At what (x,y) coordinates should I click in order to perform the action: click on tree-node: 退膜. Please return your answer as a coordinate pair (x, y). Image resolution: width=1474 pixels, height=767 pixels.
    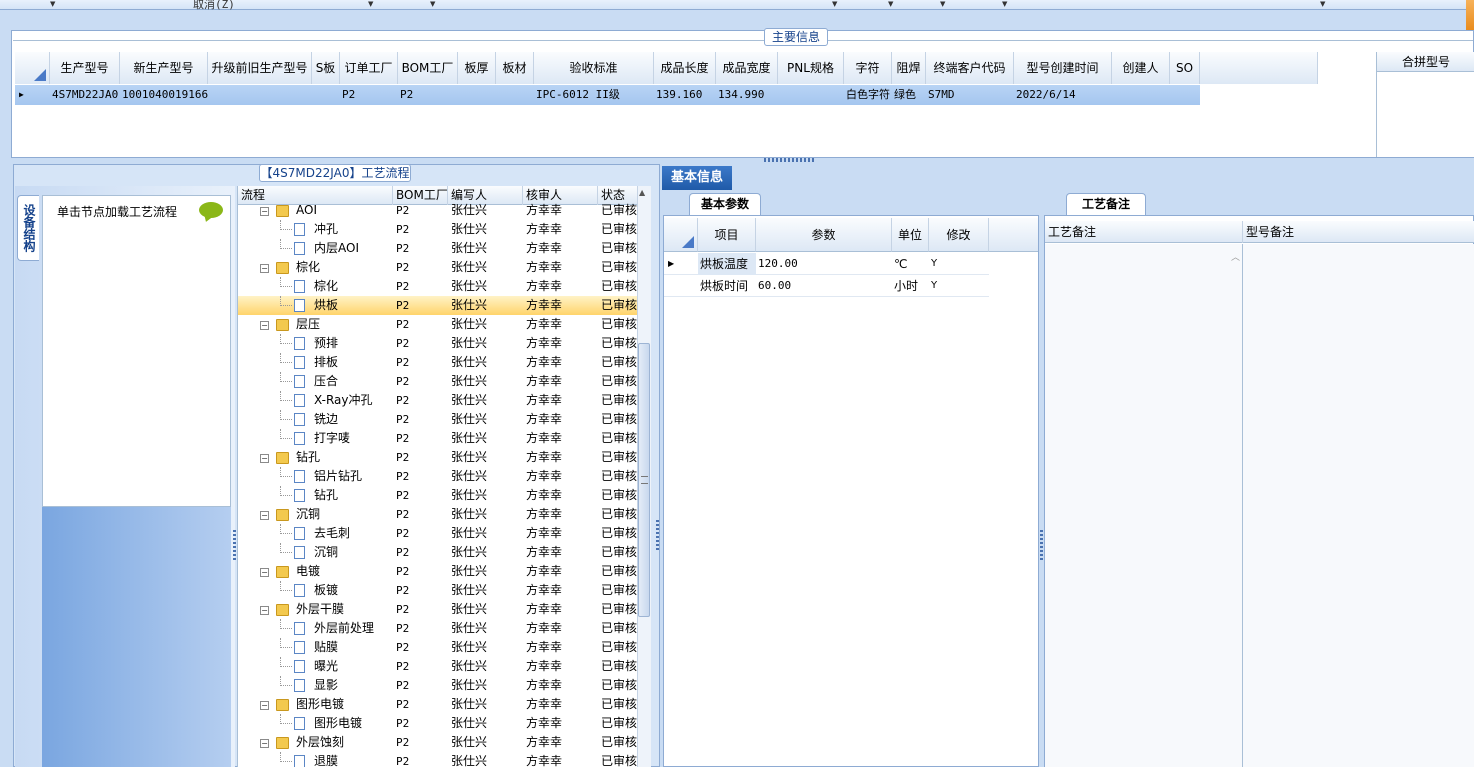
    Looking at the image, I should click on (315, 759).